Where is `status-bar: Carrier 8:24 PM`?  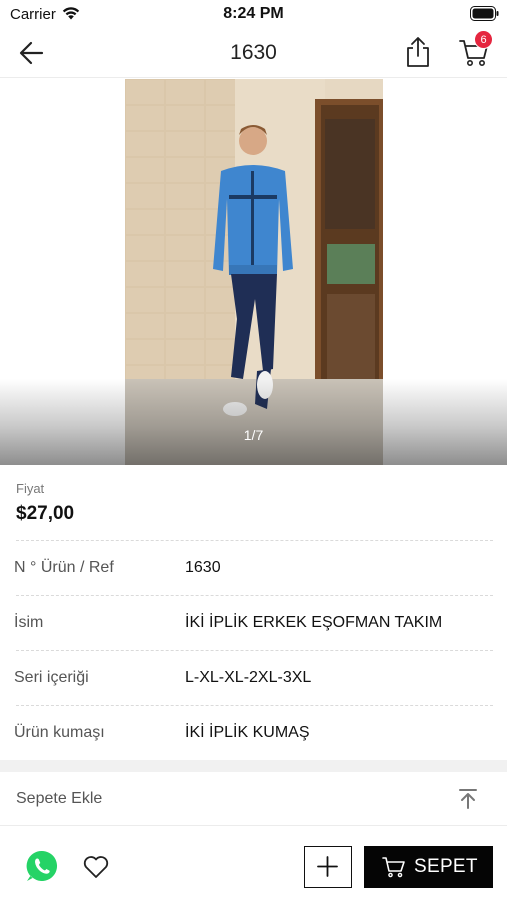 status-bar: Carrier 8:24 PM is located at coordinates (253, 14).